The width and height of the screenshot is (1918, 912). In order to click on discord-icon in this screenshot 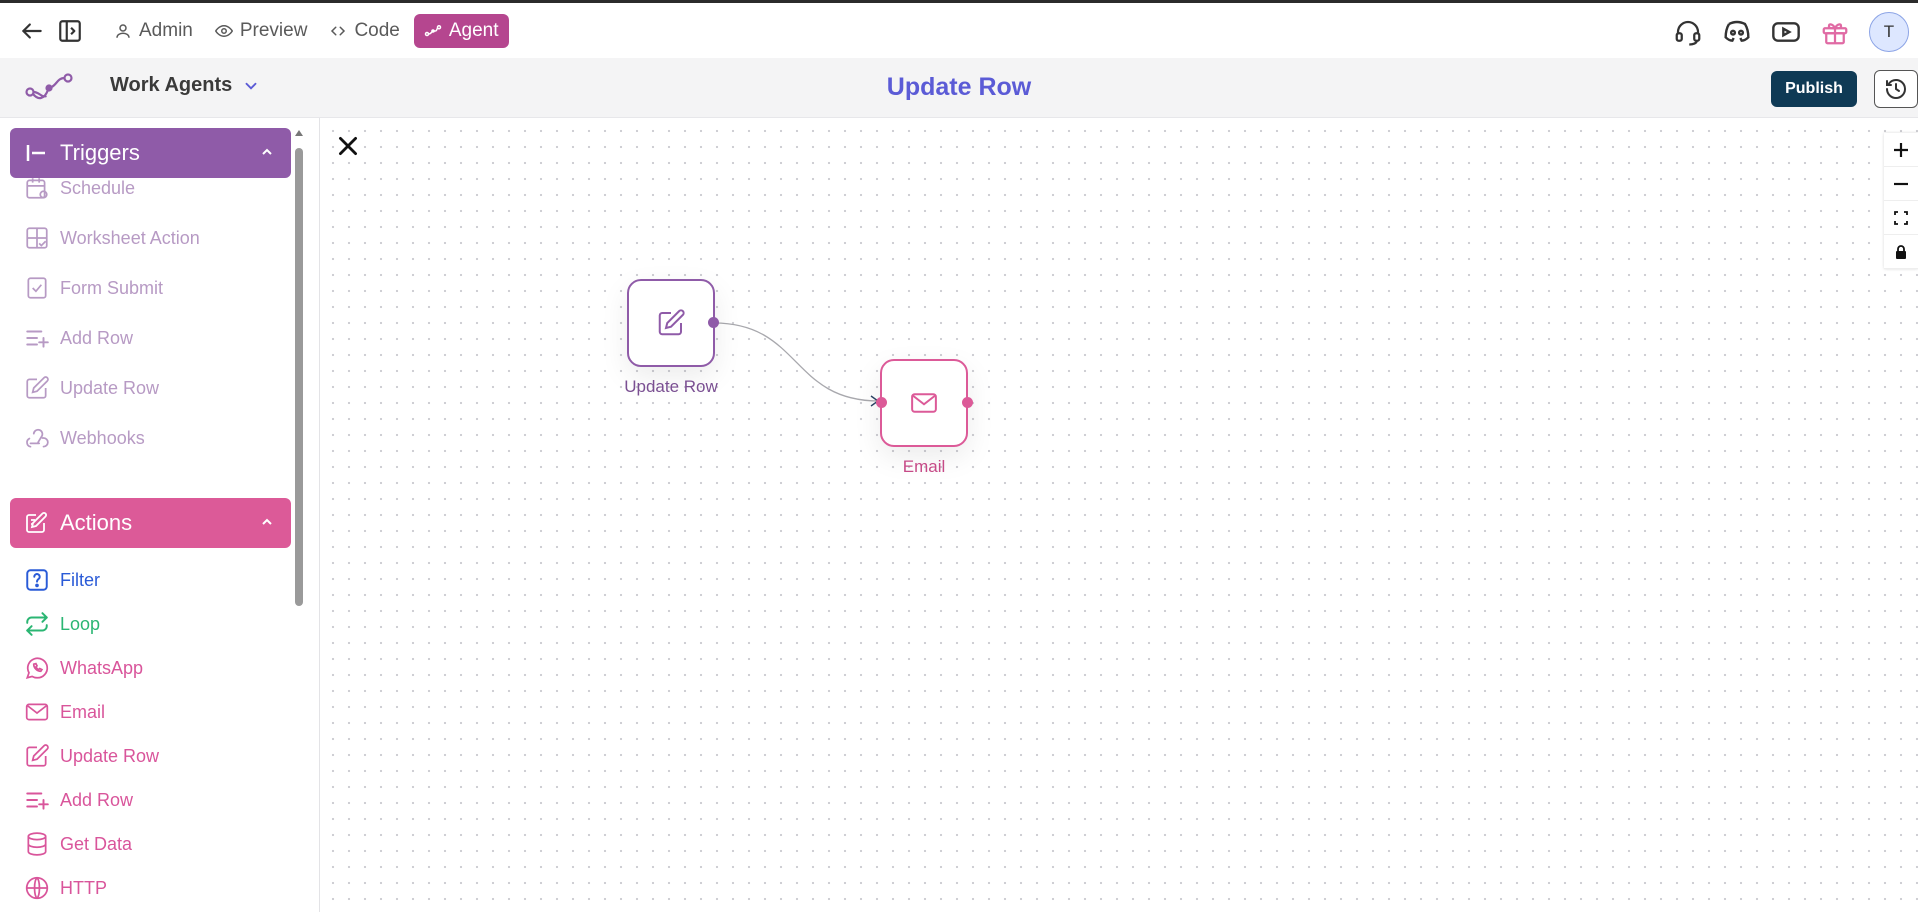, I will do `click(1737, 31)`.